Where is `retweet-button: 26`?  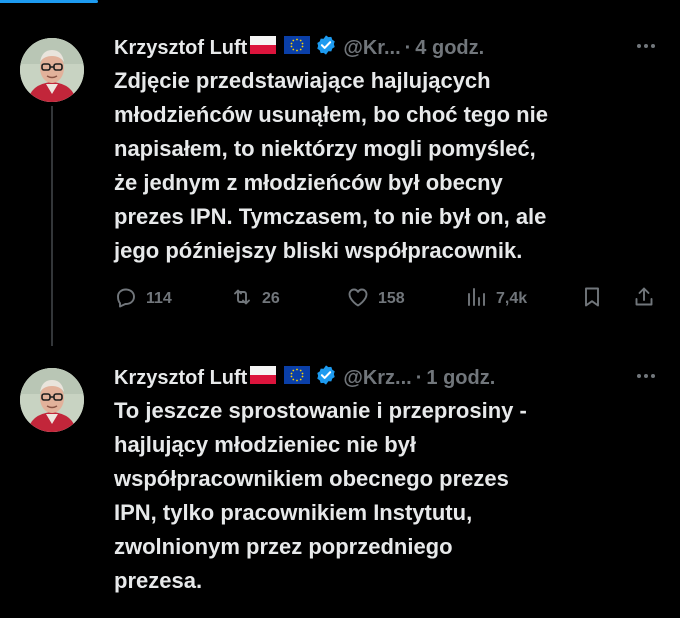
retweet-button: 26 is located at coordinates (255, 299).